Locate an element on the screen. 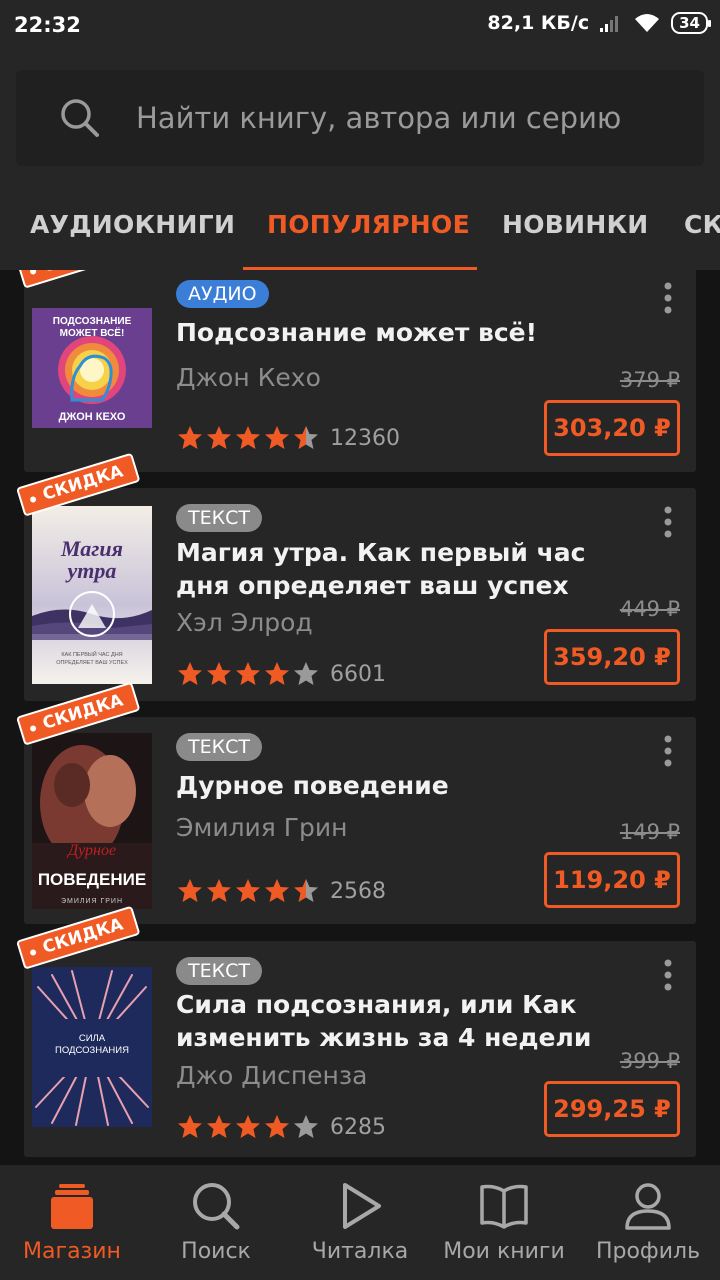 This screenshot has width=720, height=1280. network-speed: 82,1 КБ/с is located at coordinates (538, 23).